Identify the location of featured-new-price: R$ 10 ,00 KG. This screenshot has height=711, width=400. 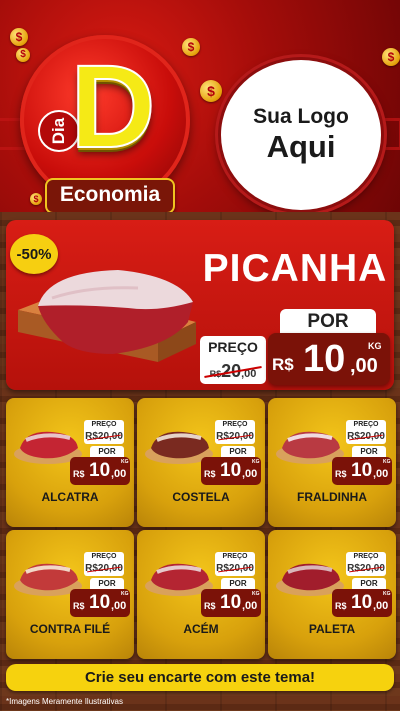
(329, 359).